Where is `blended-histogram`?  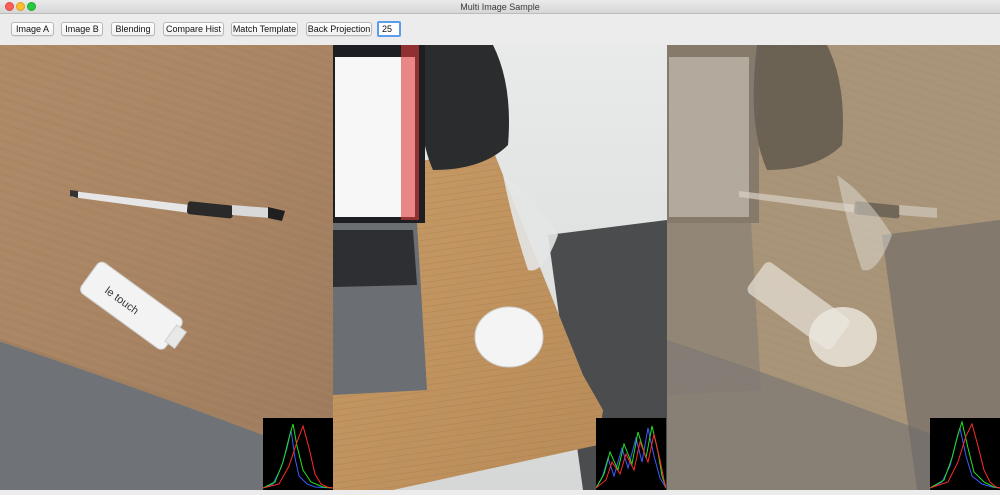 blended-histogram is located at coordinates (964, 454).